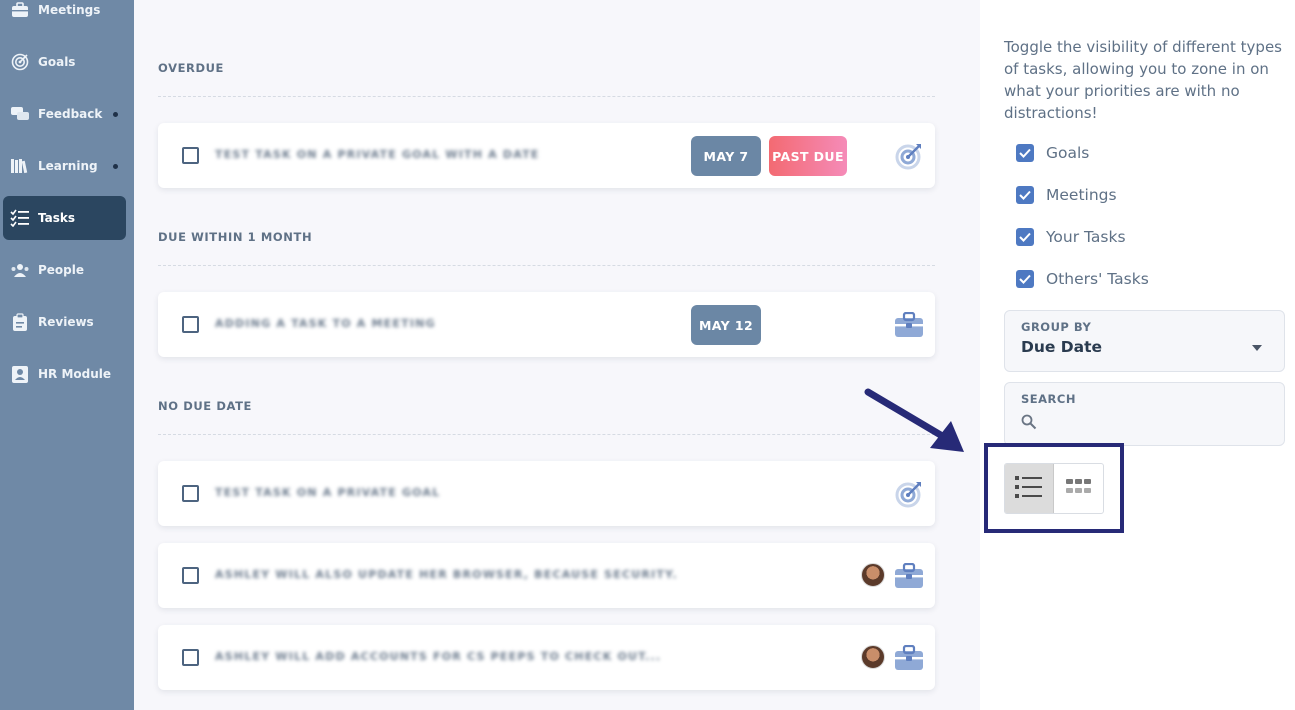  Describe the element at coordinates (726, 325) in the screenshot. I see `due-date-badge: MAY 12` at that location.